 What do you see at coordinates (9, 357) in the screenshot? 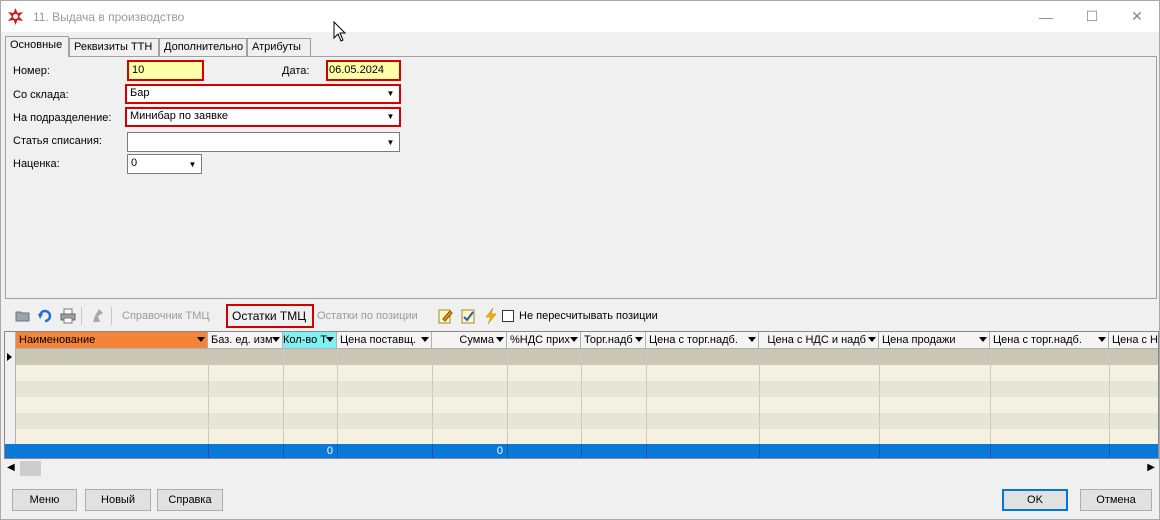
I see `current-row-marker-icon` at bounding box center [9, 357].